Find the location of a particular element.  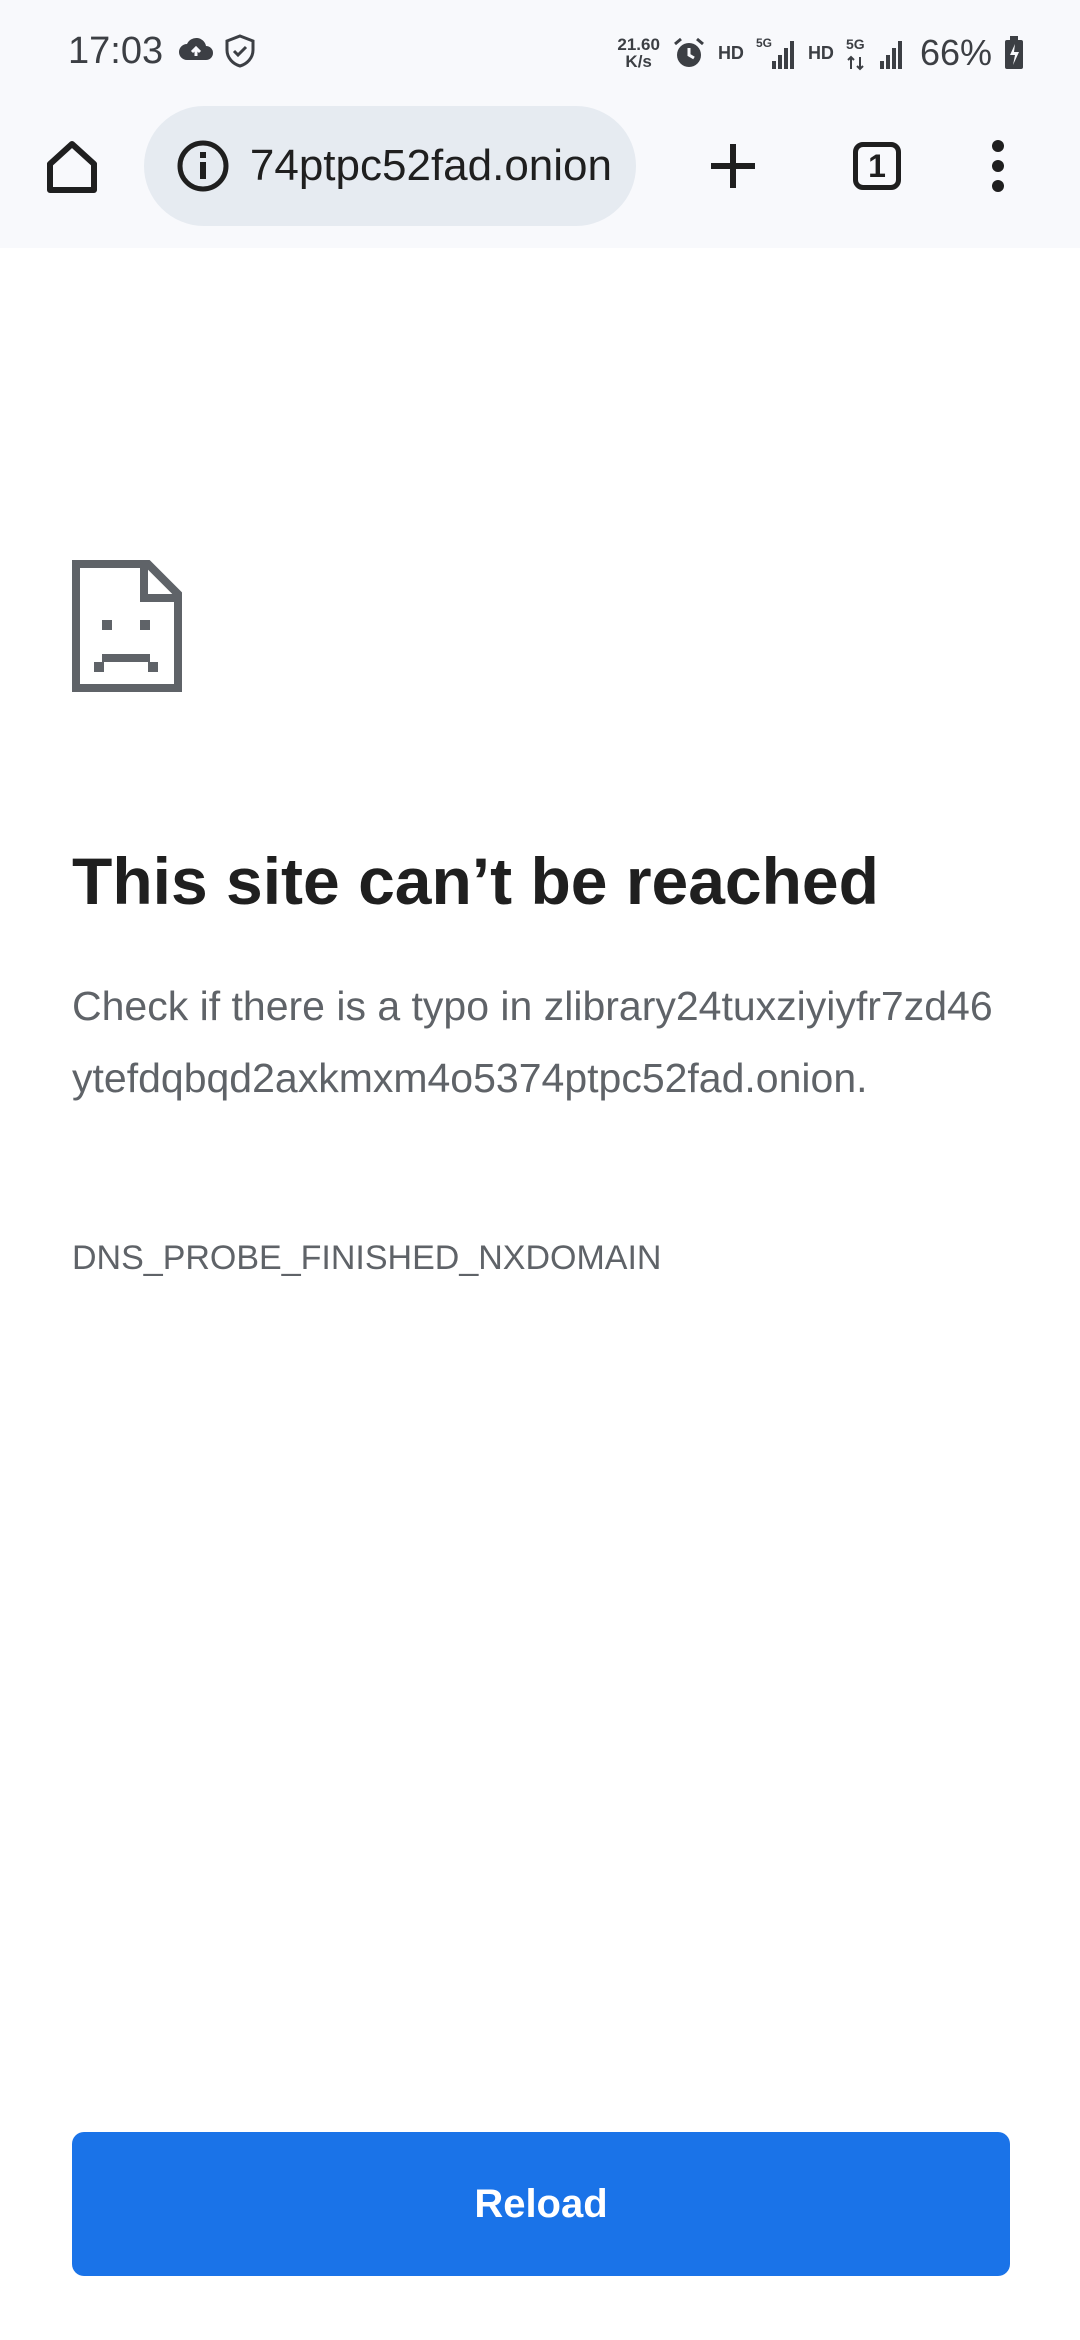

more-vert-icon is located at coordinates (998, 166).